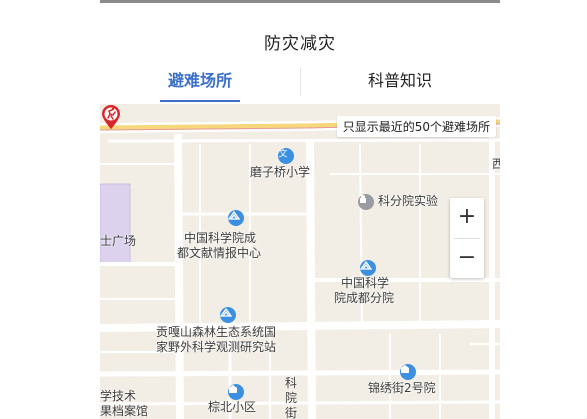  I want to click on shelter-marker-icon, so click(111, 117).